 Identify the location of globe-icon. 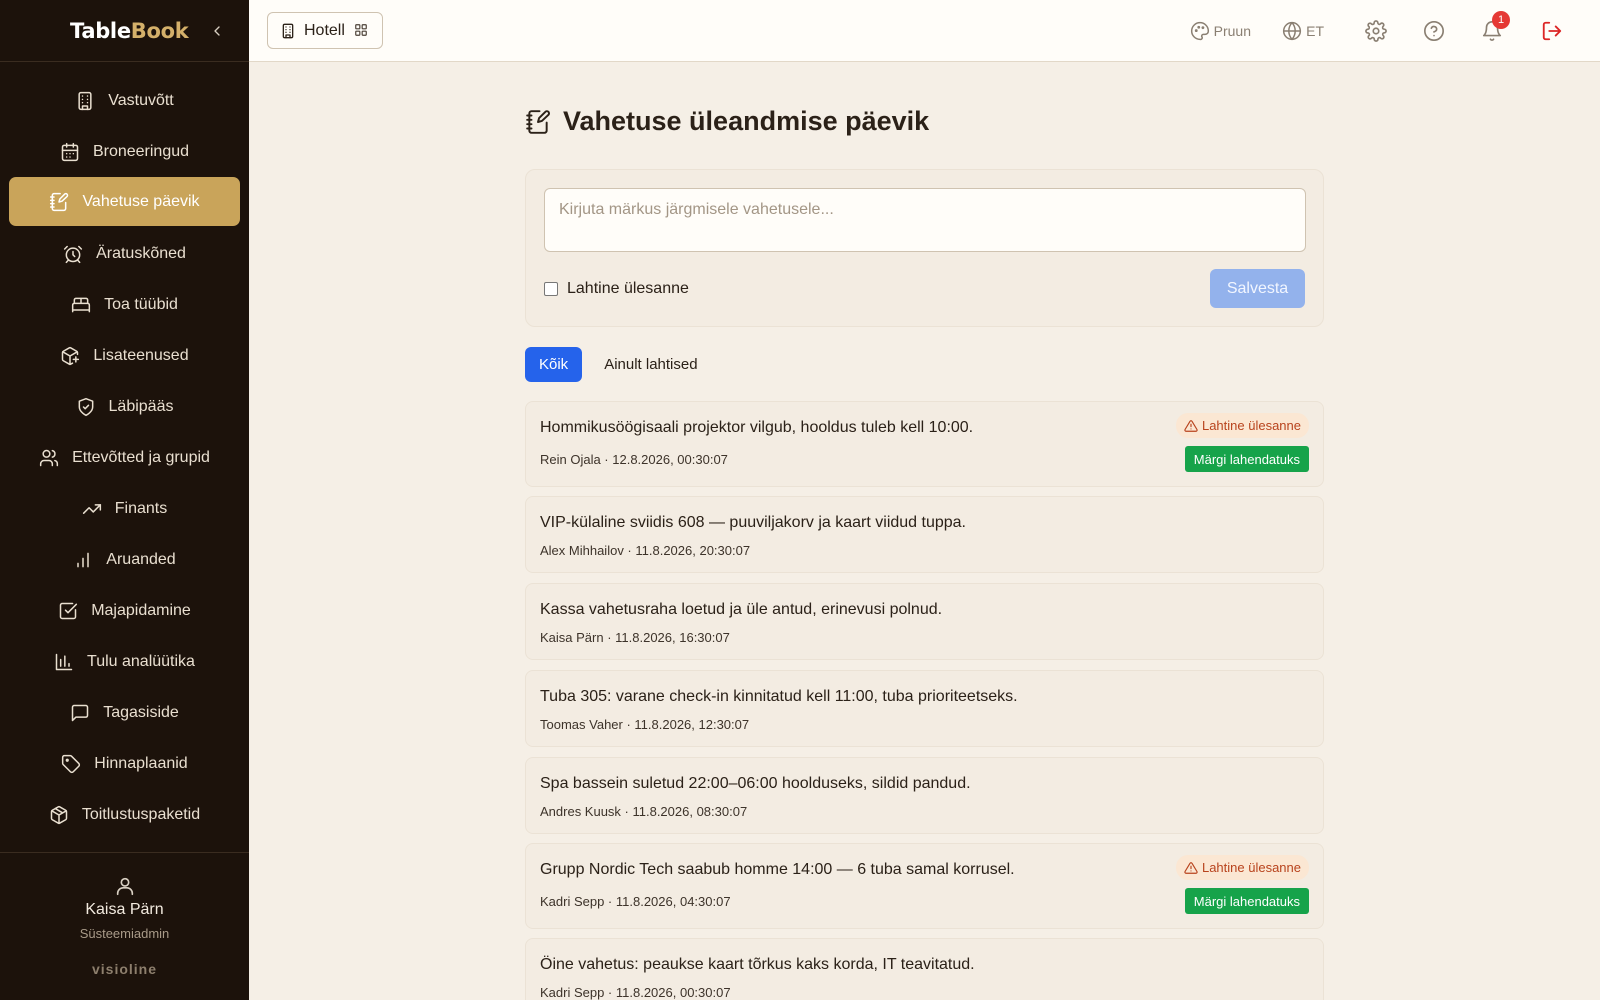
(1292, 31).